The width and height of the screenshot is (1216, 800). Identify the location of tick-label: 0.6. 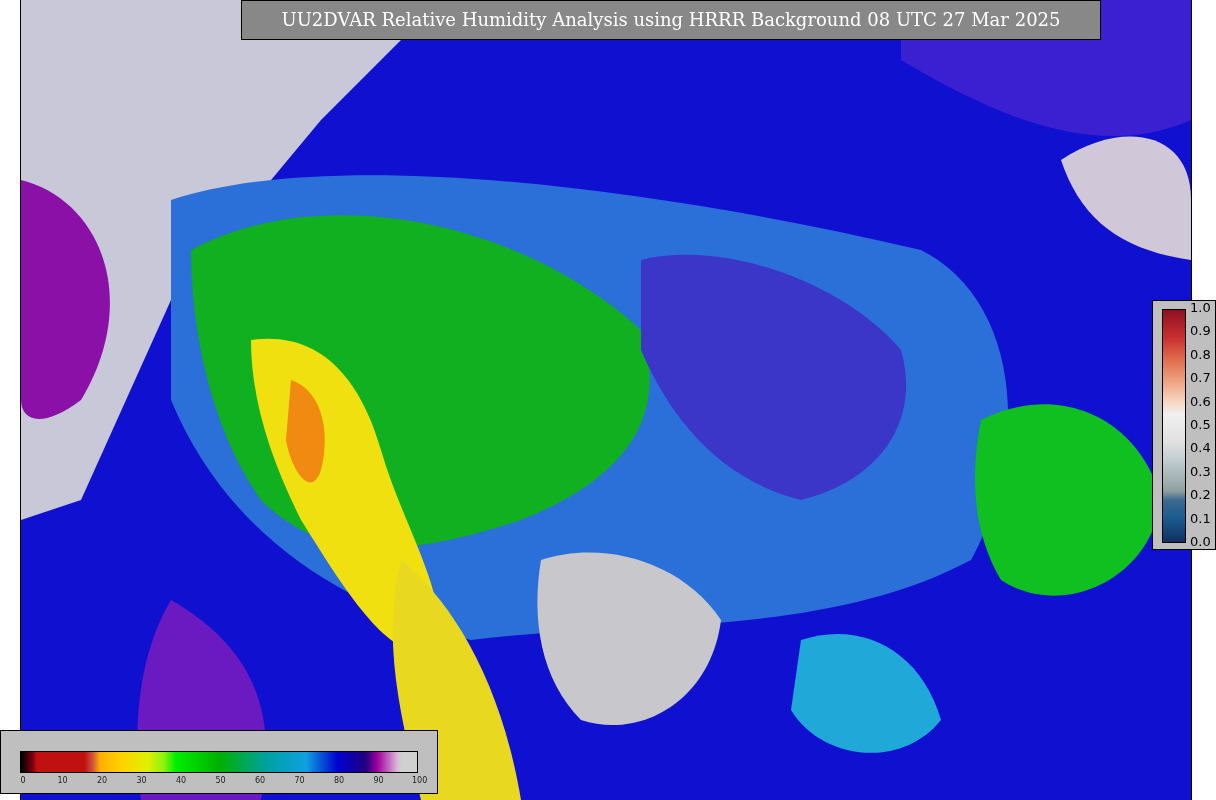
(1200, 401).